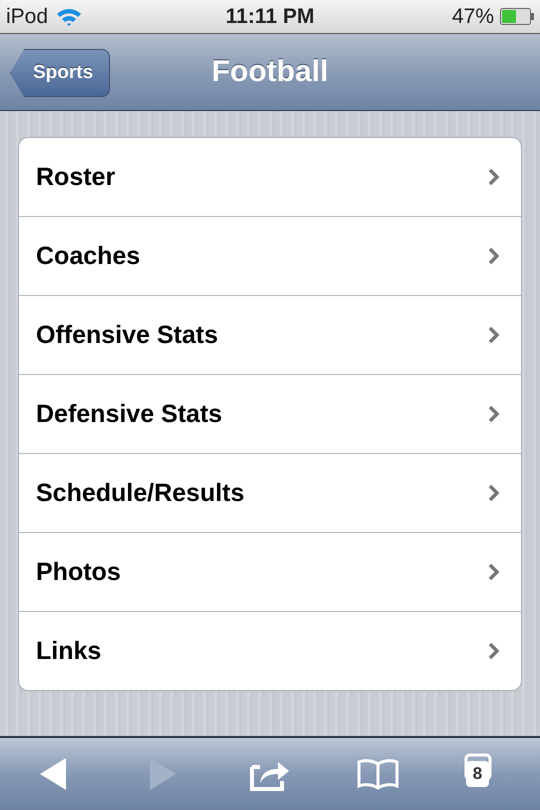  What do you see at coordinates (270, 72) in the screenshot?
I see `page-title: Football` at bounding box center [270, 72].